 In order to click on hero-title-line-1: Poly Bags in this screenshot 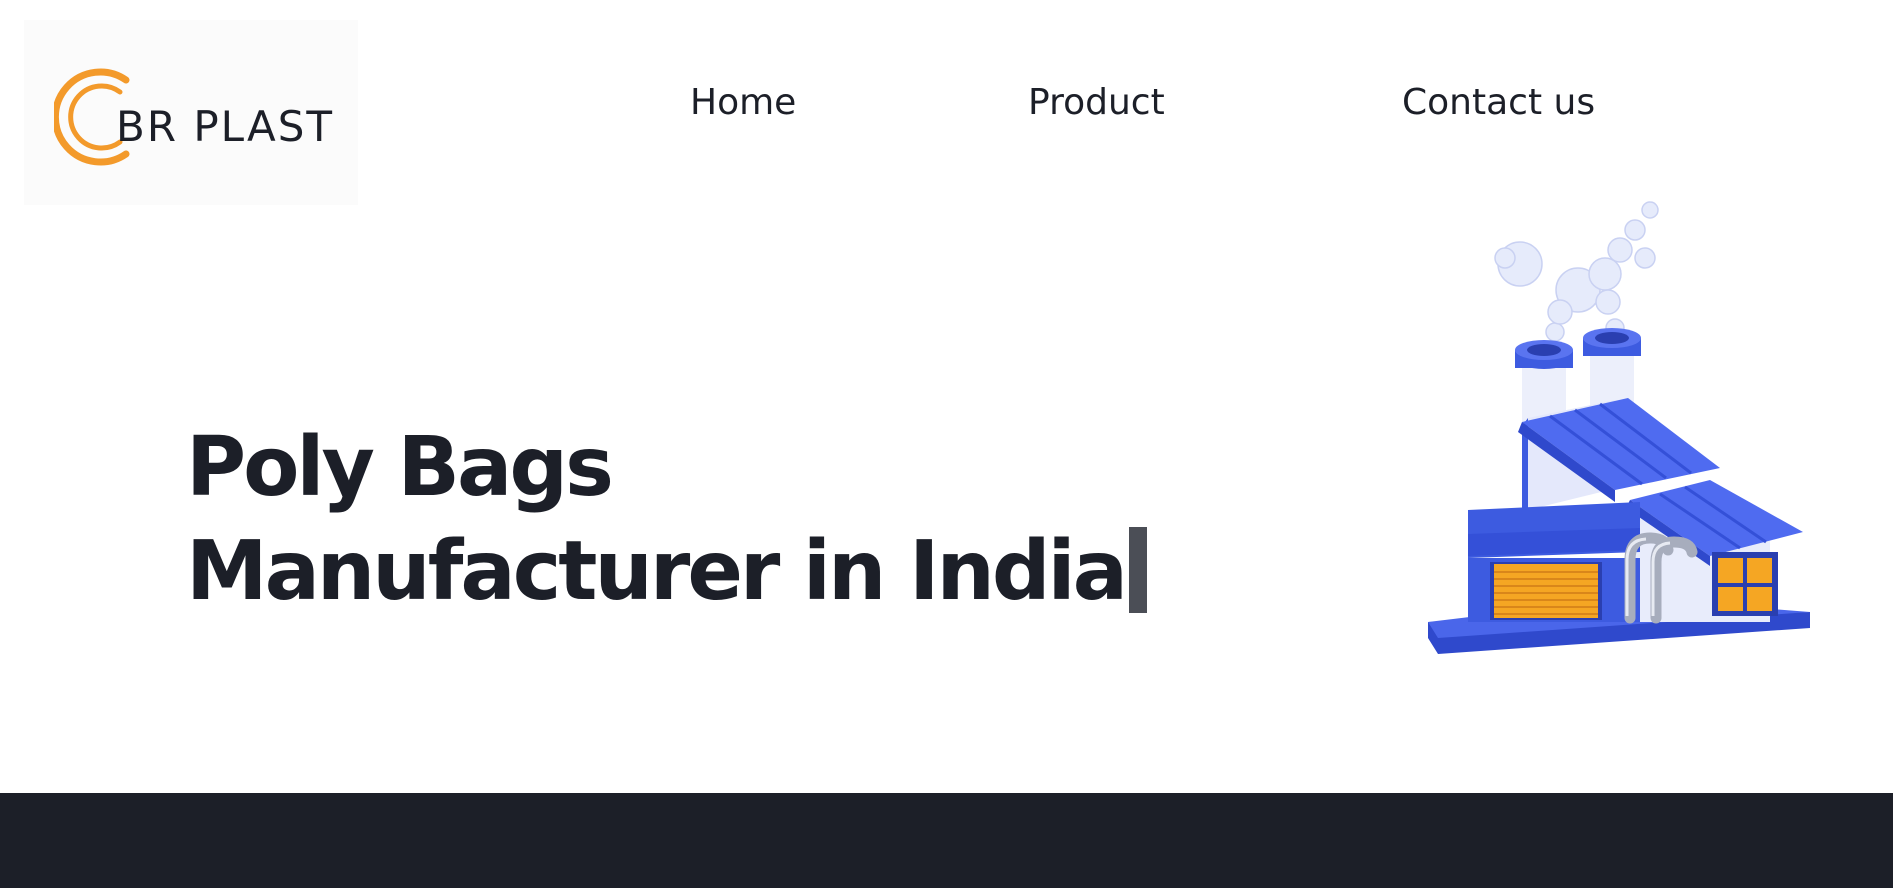, I will do `click(400, 467)`.